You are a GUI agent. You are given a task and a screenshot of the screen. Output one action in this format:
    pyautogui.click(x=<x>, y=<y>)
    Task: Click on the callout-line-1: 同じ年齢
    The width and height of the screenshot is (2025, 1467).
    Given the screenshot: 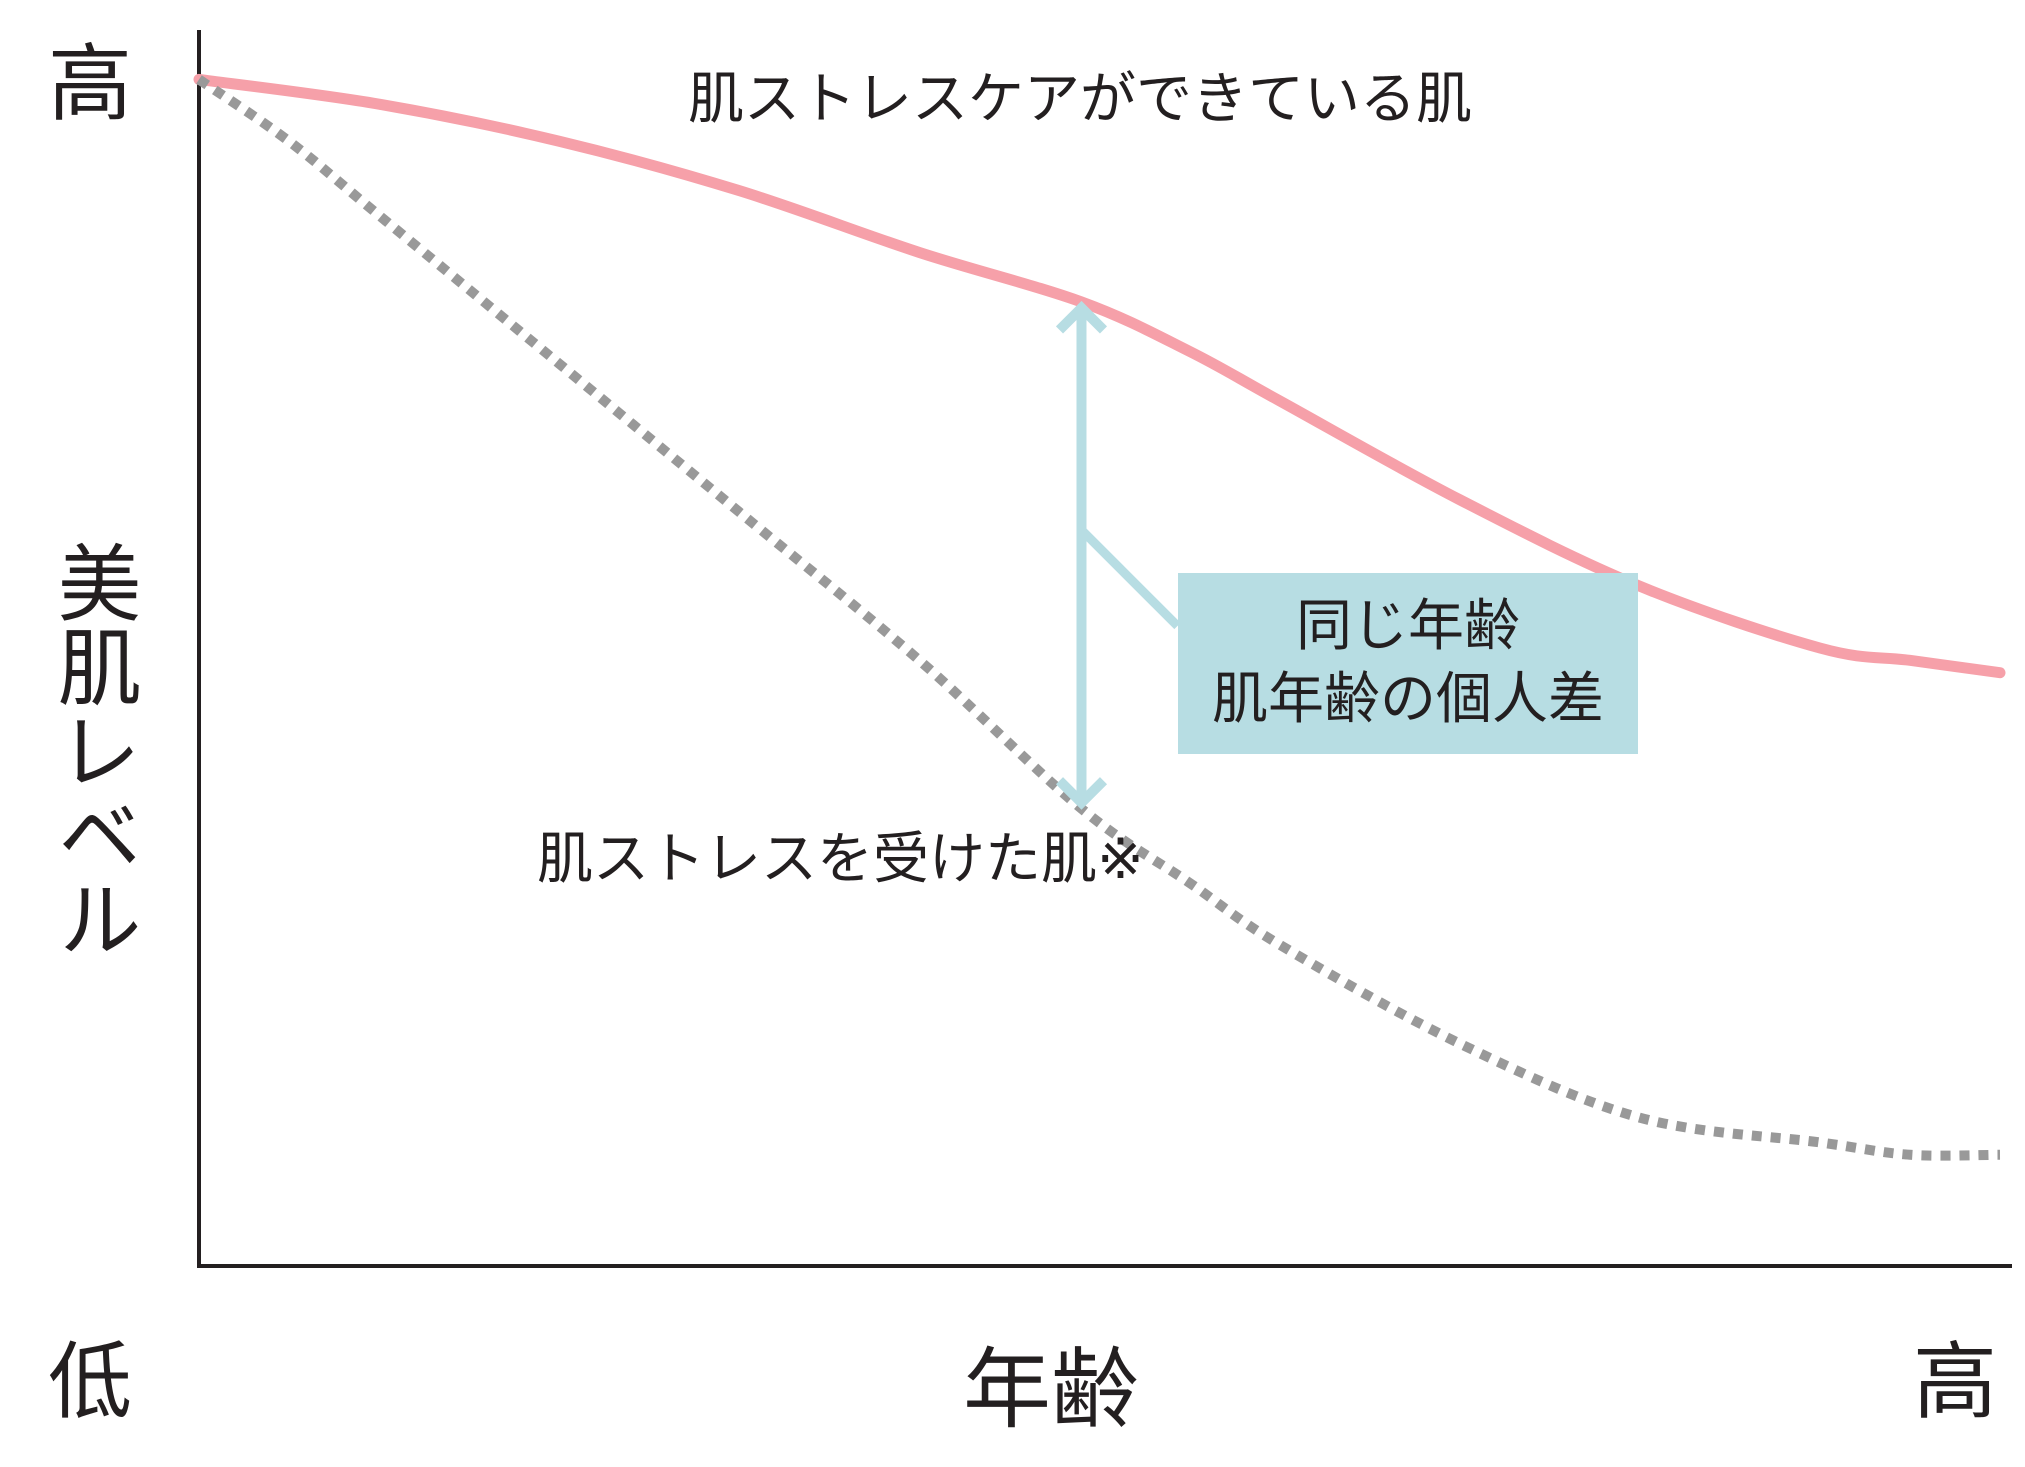 What is the action you would take?
    pyautogui.click(x=1408, y=626)
    